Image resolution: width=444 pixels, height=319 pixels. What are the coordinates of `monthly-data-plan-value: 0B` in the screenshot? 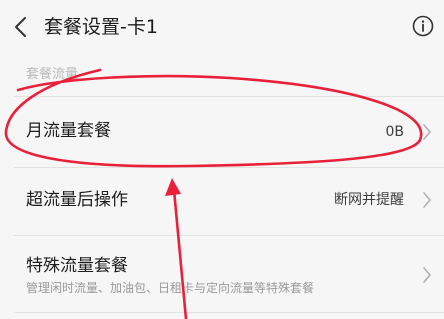 It's located at (394, 132).